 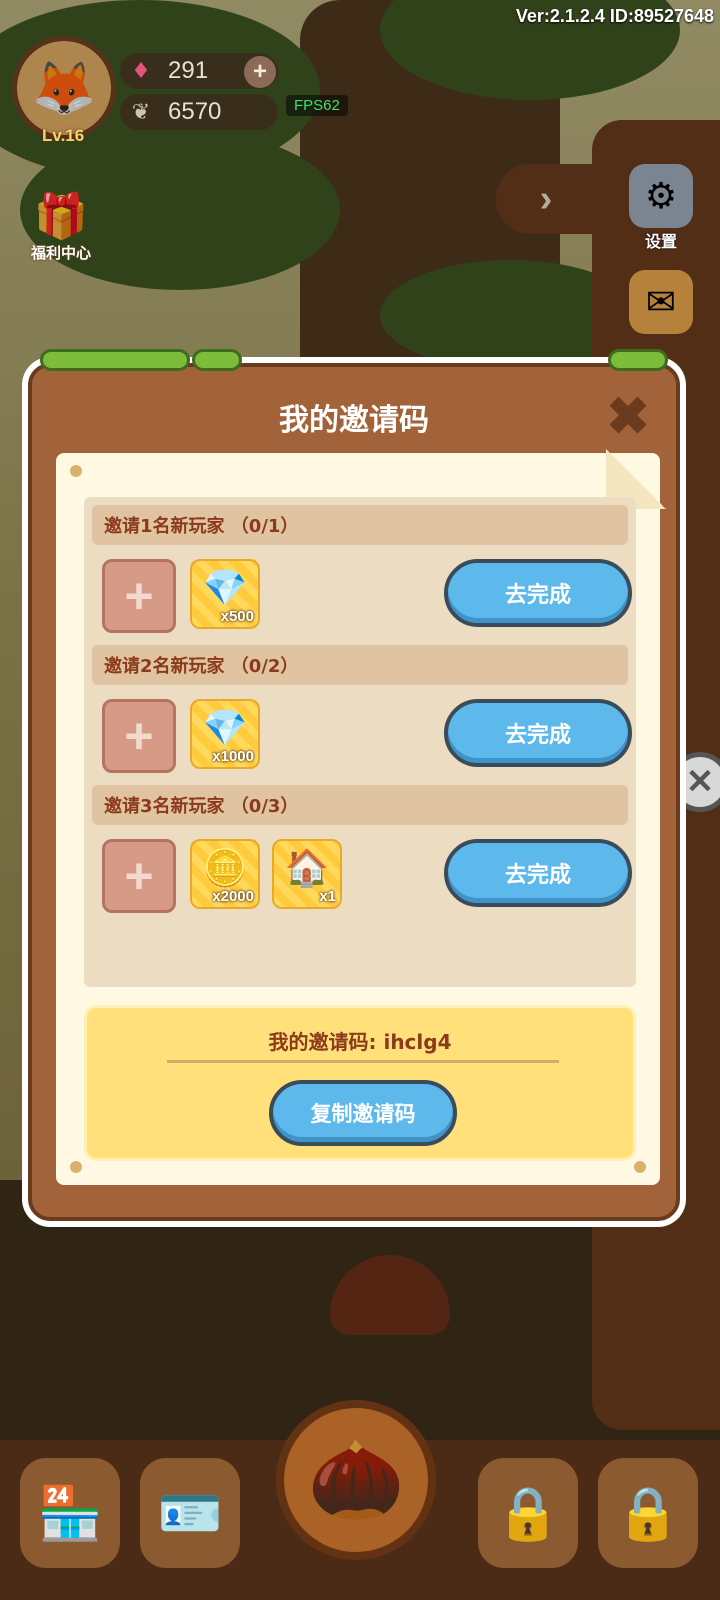 What do you see at coordinates (354, 420) in the screenshot?
I see `dialog-title: 我的邀请码` at bounding box center [354, 420].